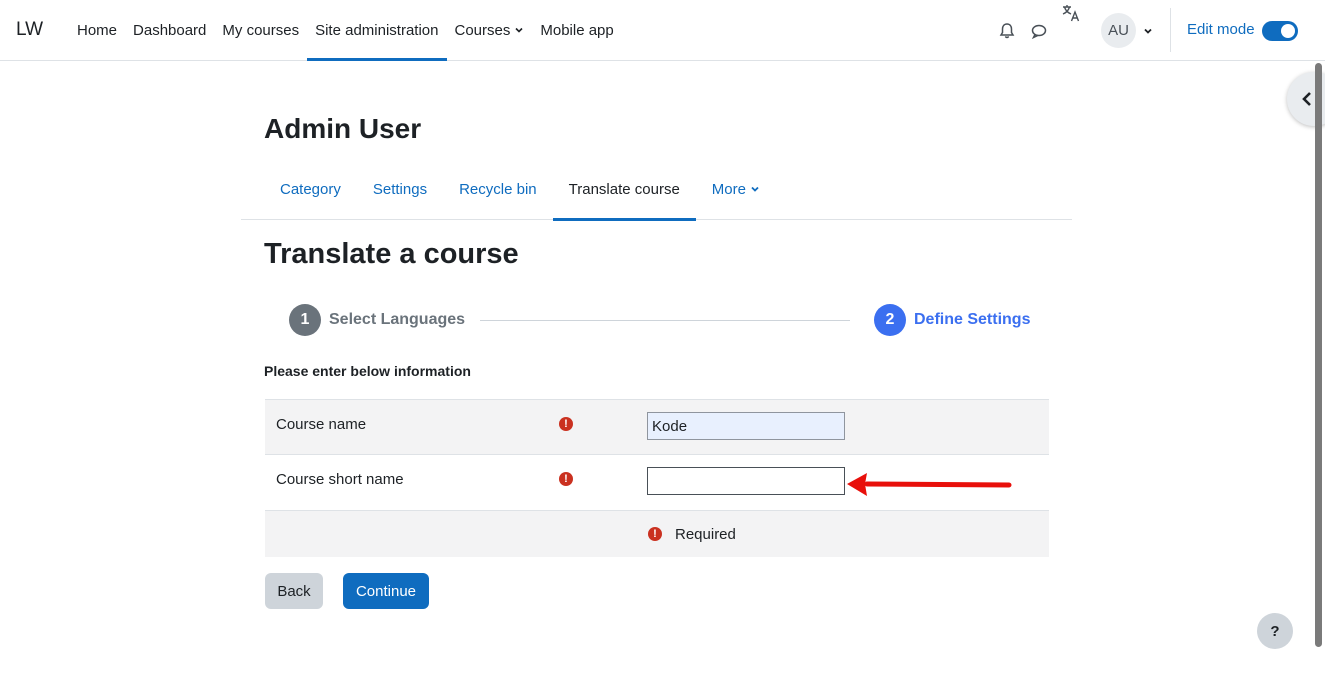  I want to click on nav-courses-dropdown: Courses, so click(490, 30).